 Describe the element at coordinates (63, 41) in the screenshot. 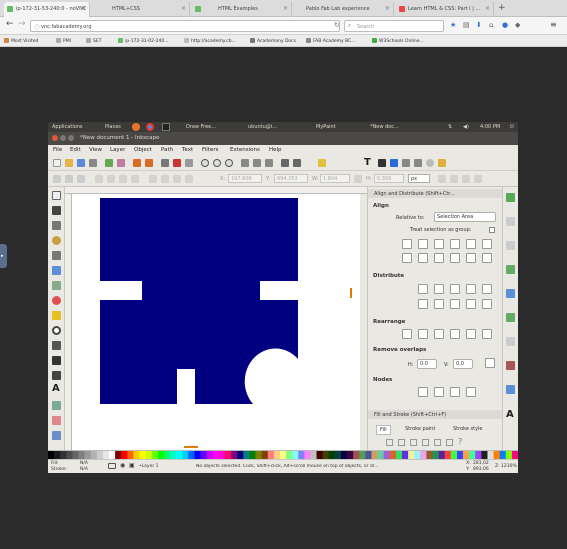

I see `bookmark-item: PMI` at that location.